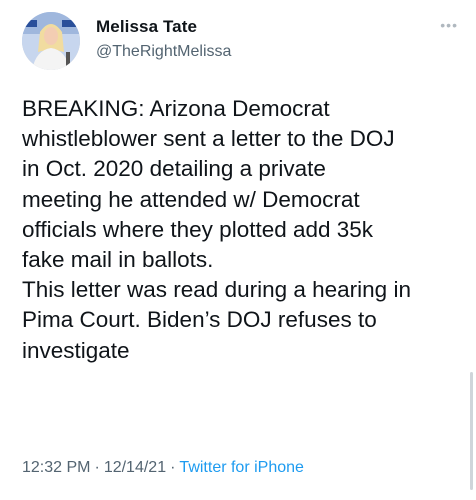 This screenshot has width=476, height=500. I want to click on tweet-source-link: Twitter for iPhone, so click(241, 467).